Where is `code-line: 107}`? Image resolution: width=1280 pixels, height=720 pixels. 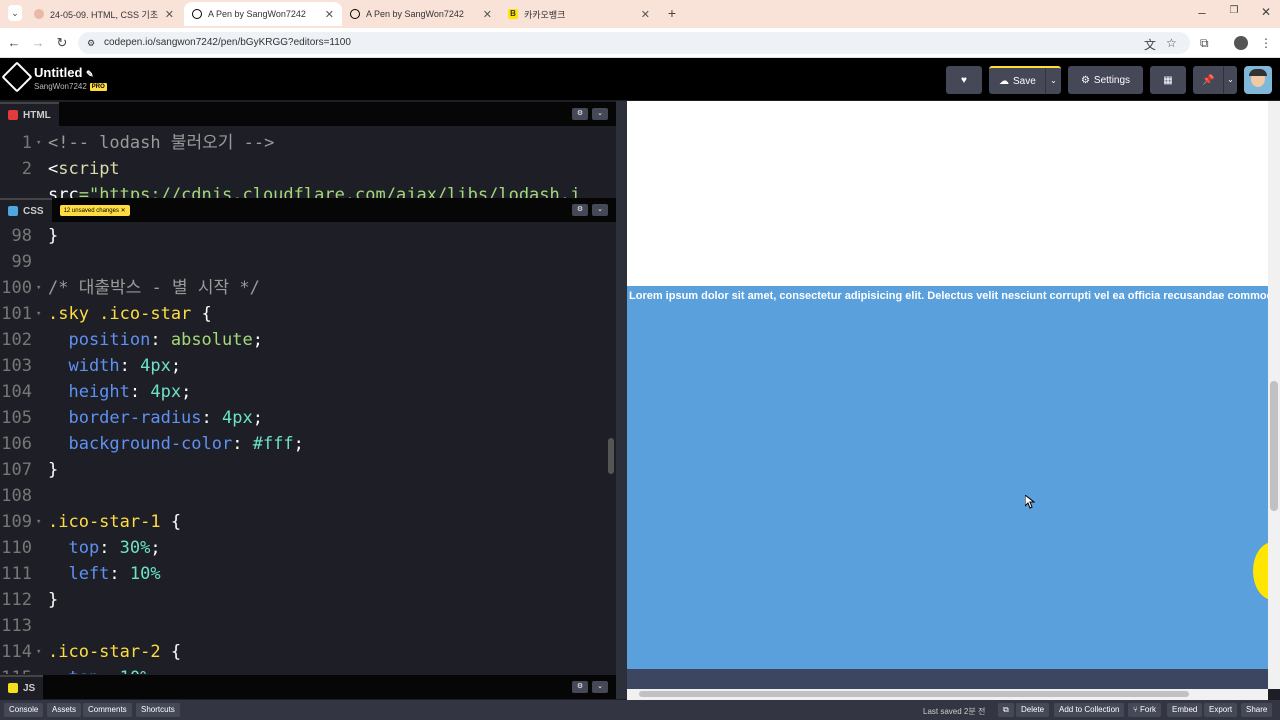
code-line: 107} is located at coordinates (308, 470).